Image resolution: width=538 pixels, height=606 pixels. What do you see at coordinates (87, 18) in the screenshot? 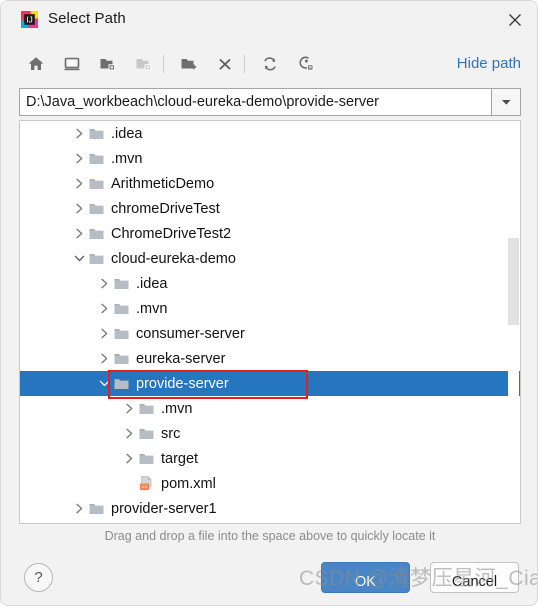
I see `page-title: Select Path` at bounding box center [87, 18].